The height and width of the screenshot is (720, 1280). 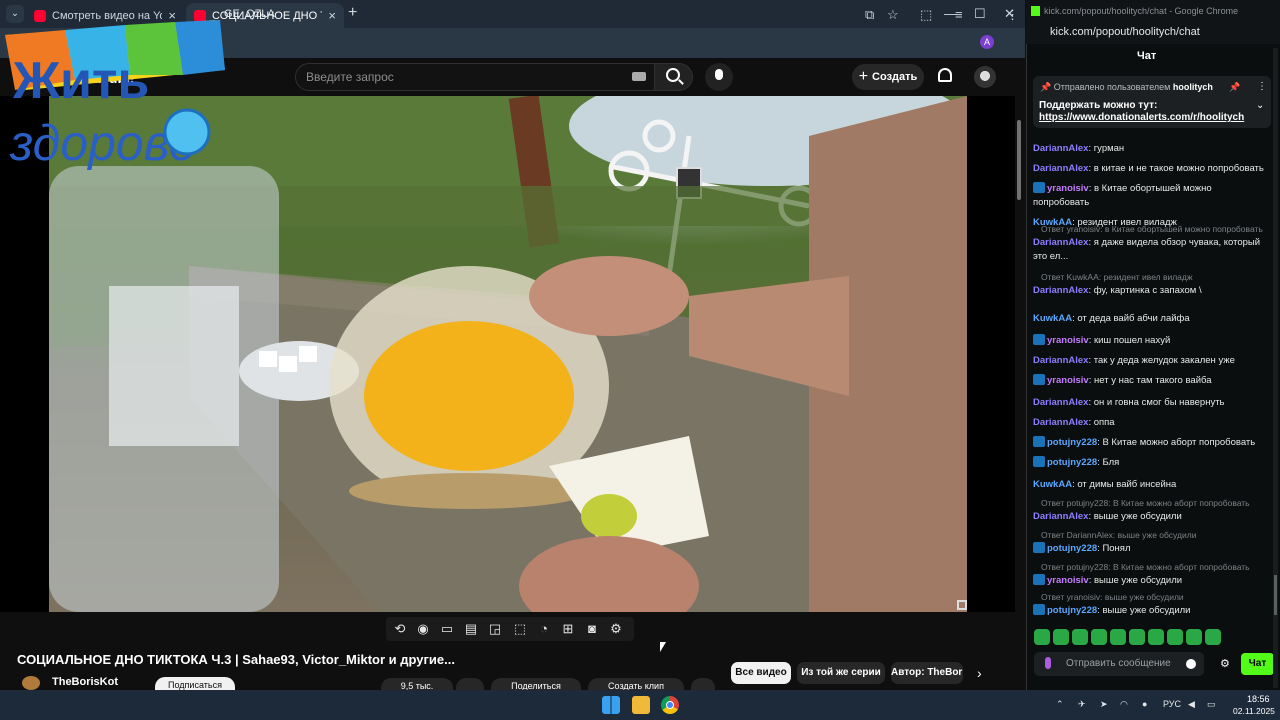 I want to click on fullscreen-icon, so click(x=962, y=605).